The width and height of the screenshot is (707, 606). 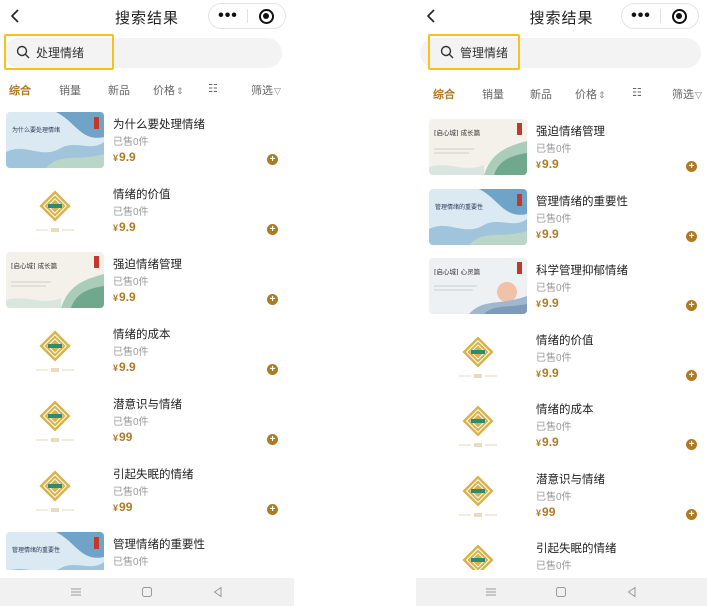 What do you see at coordinates (582, 271) in the screenshot?
I see `product-name: 科学管理抑郁情绪` at bounding box center [582, 271].